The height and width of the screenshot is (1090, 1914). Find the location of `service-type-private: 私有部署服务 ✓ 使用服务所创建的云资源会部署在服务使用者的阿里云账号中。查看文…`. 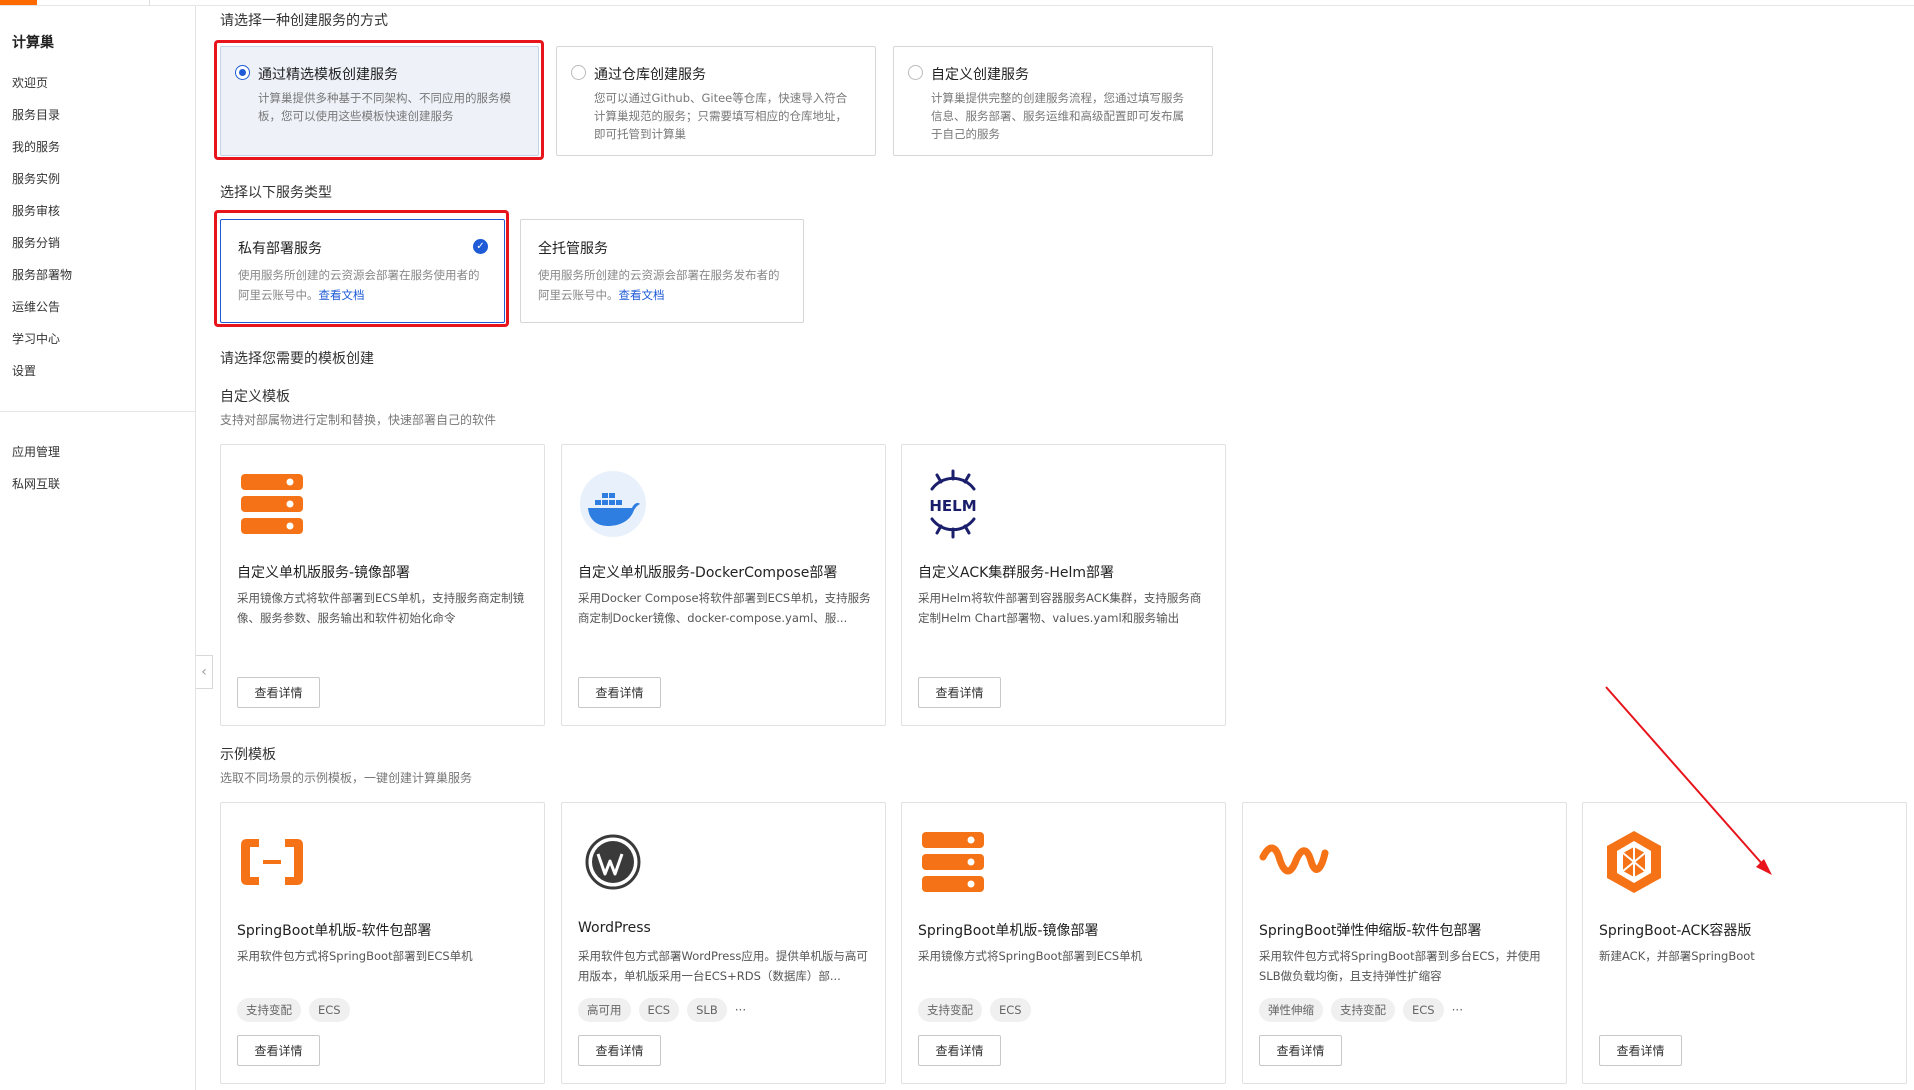

service-type-private: 私有部署服务 ✓ 使用服务所创建的云资源会部署在服务使用者的阿里云账号中。查看文… is located at coordinates (362, 271).